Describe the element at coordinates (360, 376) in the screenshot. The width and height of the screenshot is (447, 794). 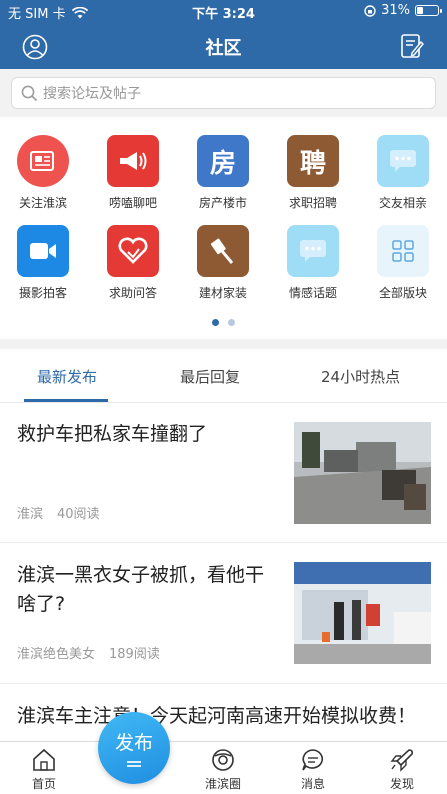
I see `tab-24h-hot: 24小时热点` at that location.